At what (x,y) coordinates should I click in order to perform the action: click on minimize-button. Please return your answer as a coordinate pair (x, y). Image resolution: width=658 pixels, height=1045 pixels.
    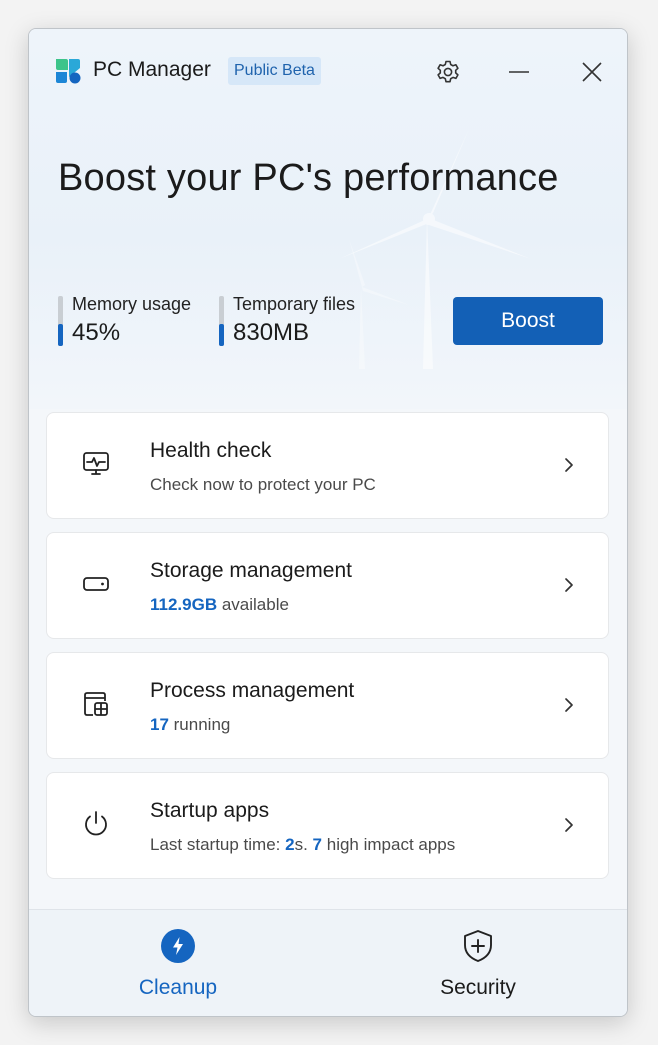
    Looking at the image, I should click on (519, 72).